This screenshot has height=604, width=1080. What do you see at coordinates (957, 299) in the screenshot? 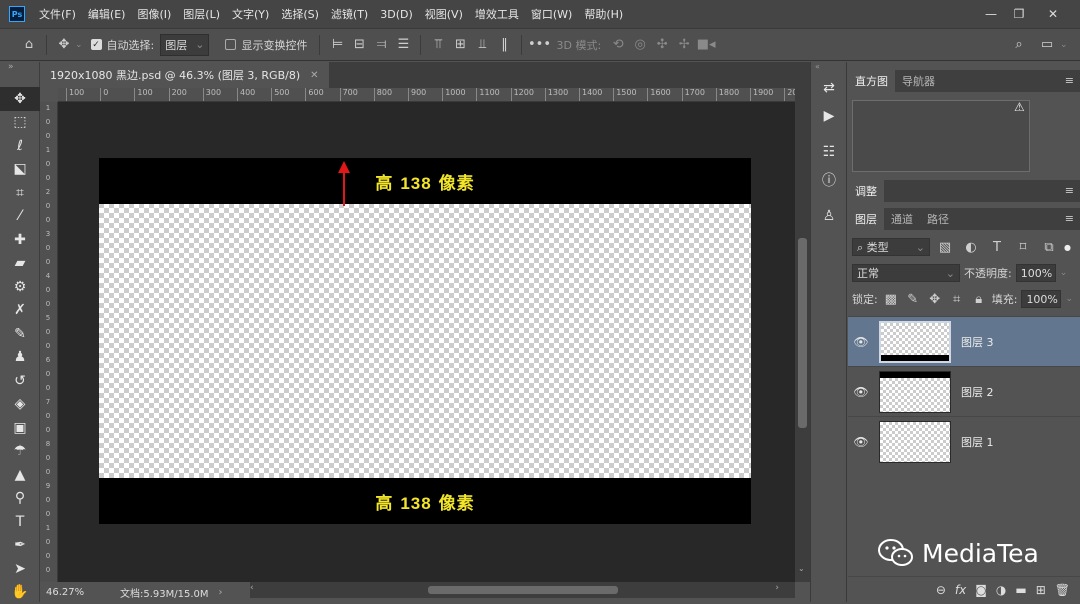
I see `lock-artboard-icon: ⌗` at bounding box center [957, 299].